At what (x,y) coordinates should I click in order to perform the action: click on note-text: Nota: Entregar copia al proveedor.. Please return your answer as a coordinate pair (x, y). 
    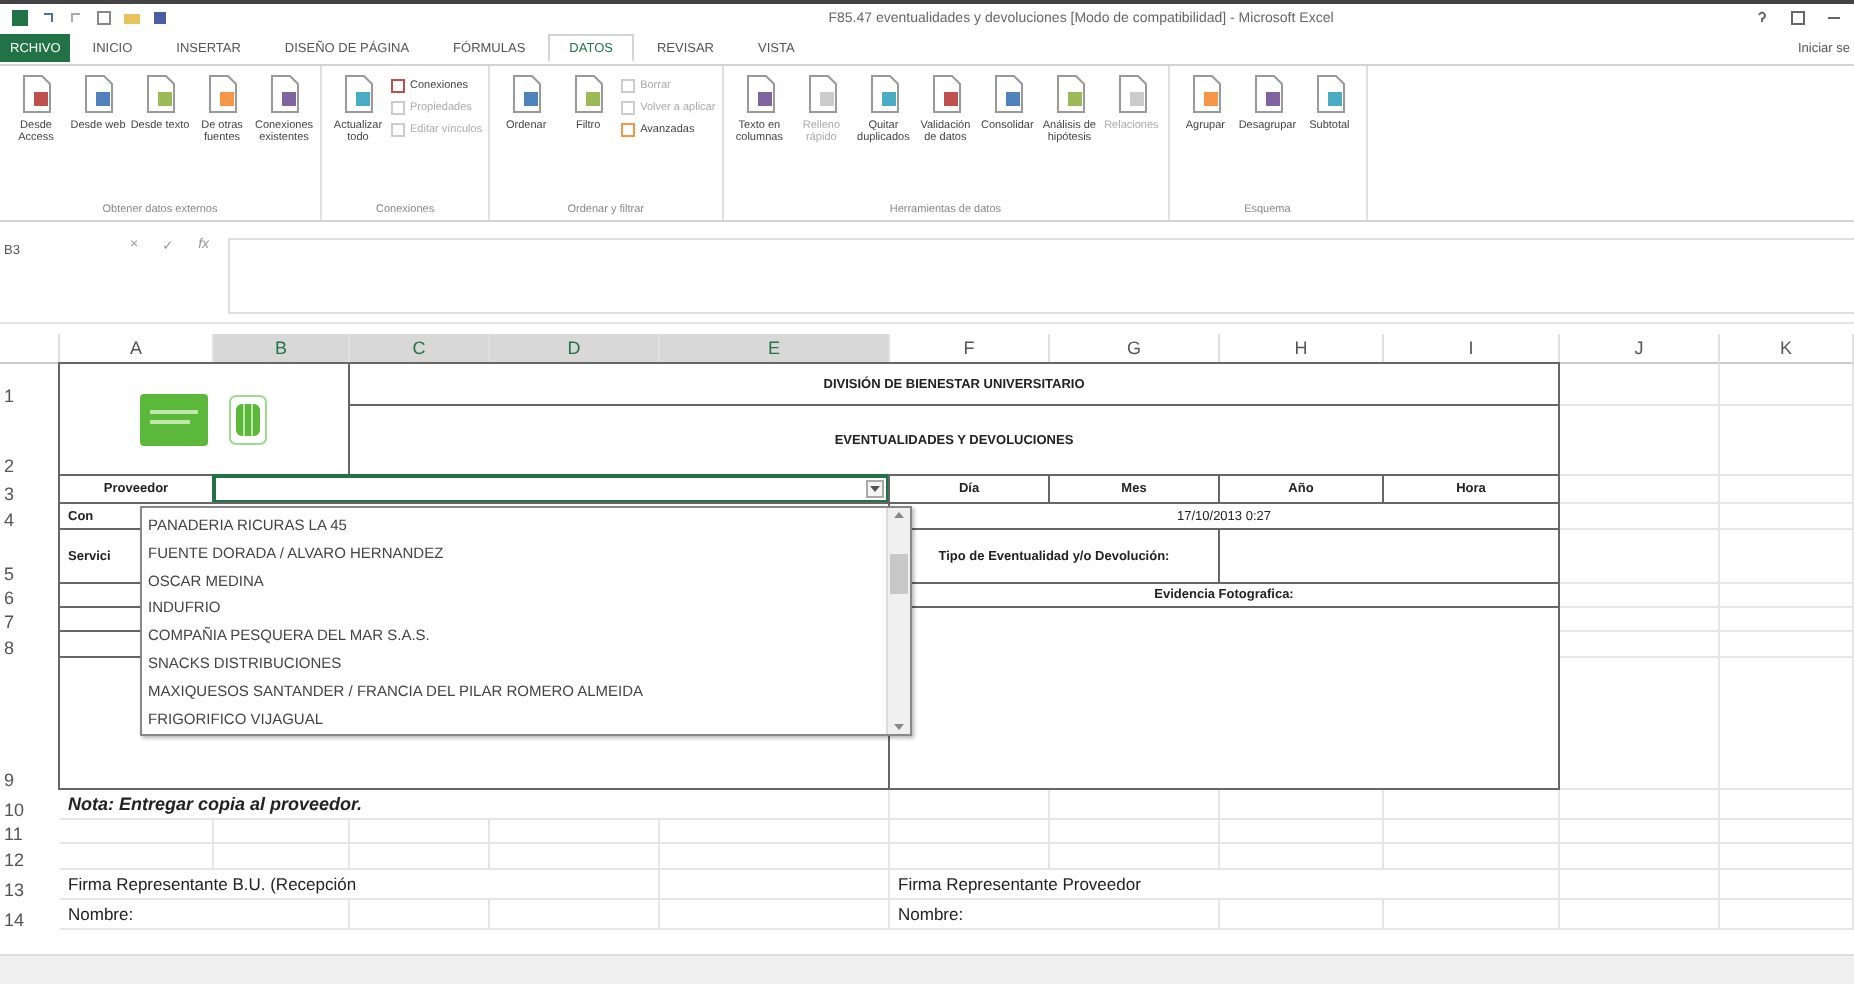
    Looking at the image, I should click on (360, 805).